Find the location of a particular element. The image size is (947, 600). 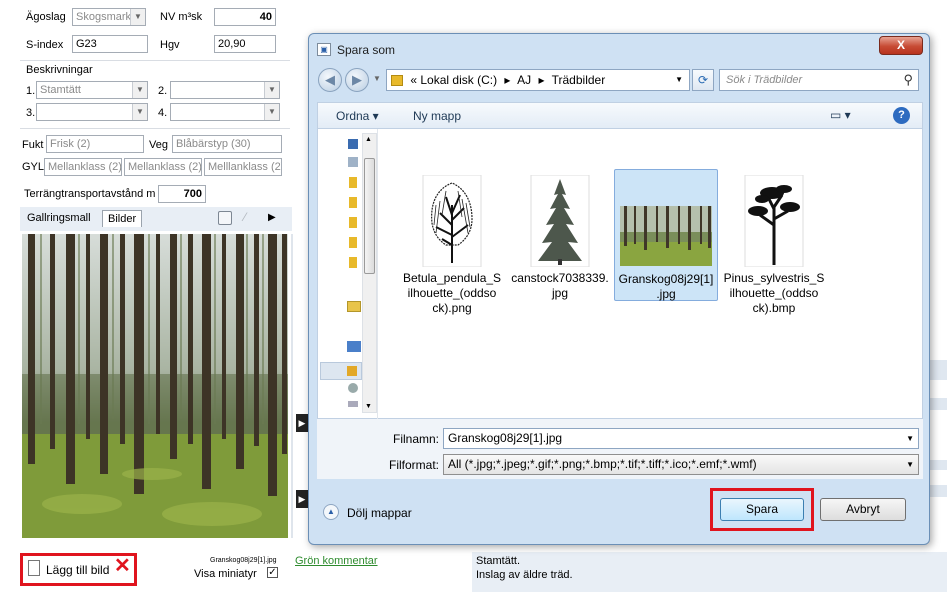

file-name-line: Granskog08j29[1] is located at coordinates (666, 279).